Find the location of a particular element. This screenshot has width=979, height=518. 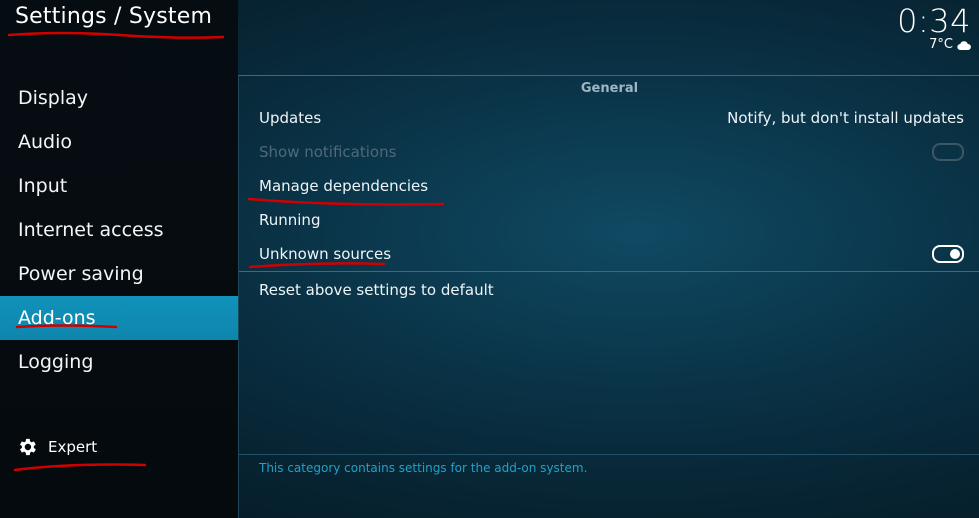

expert-level-button: Expert is located at coordinates (56, 447).